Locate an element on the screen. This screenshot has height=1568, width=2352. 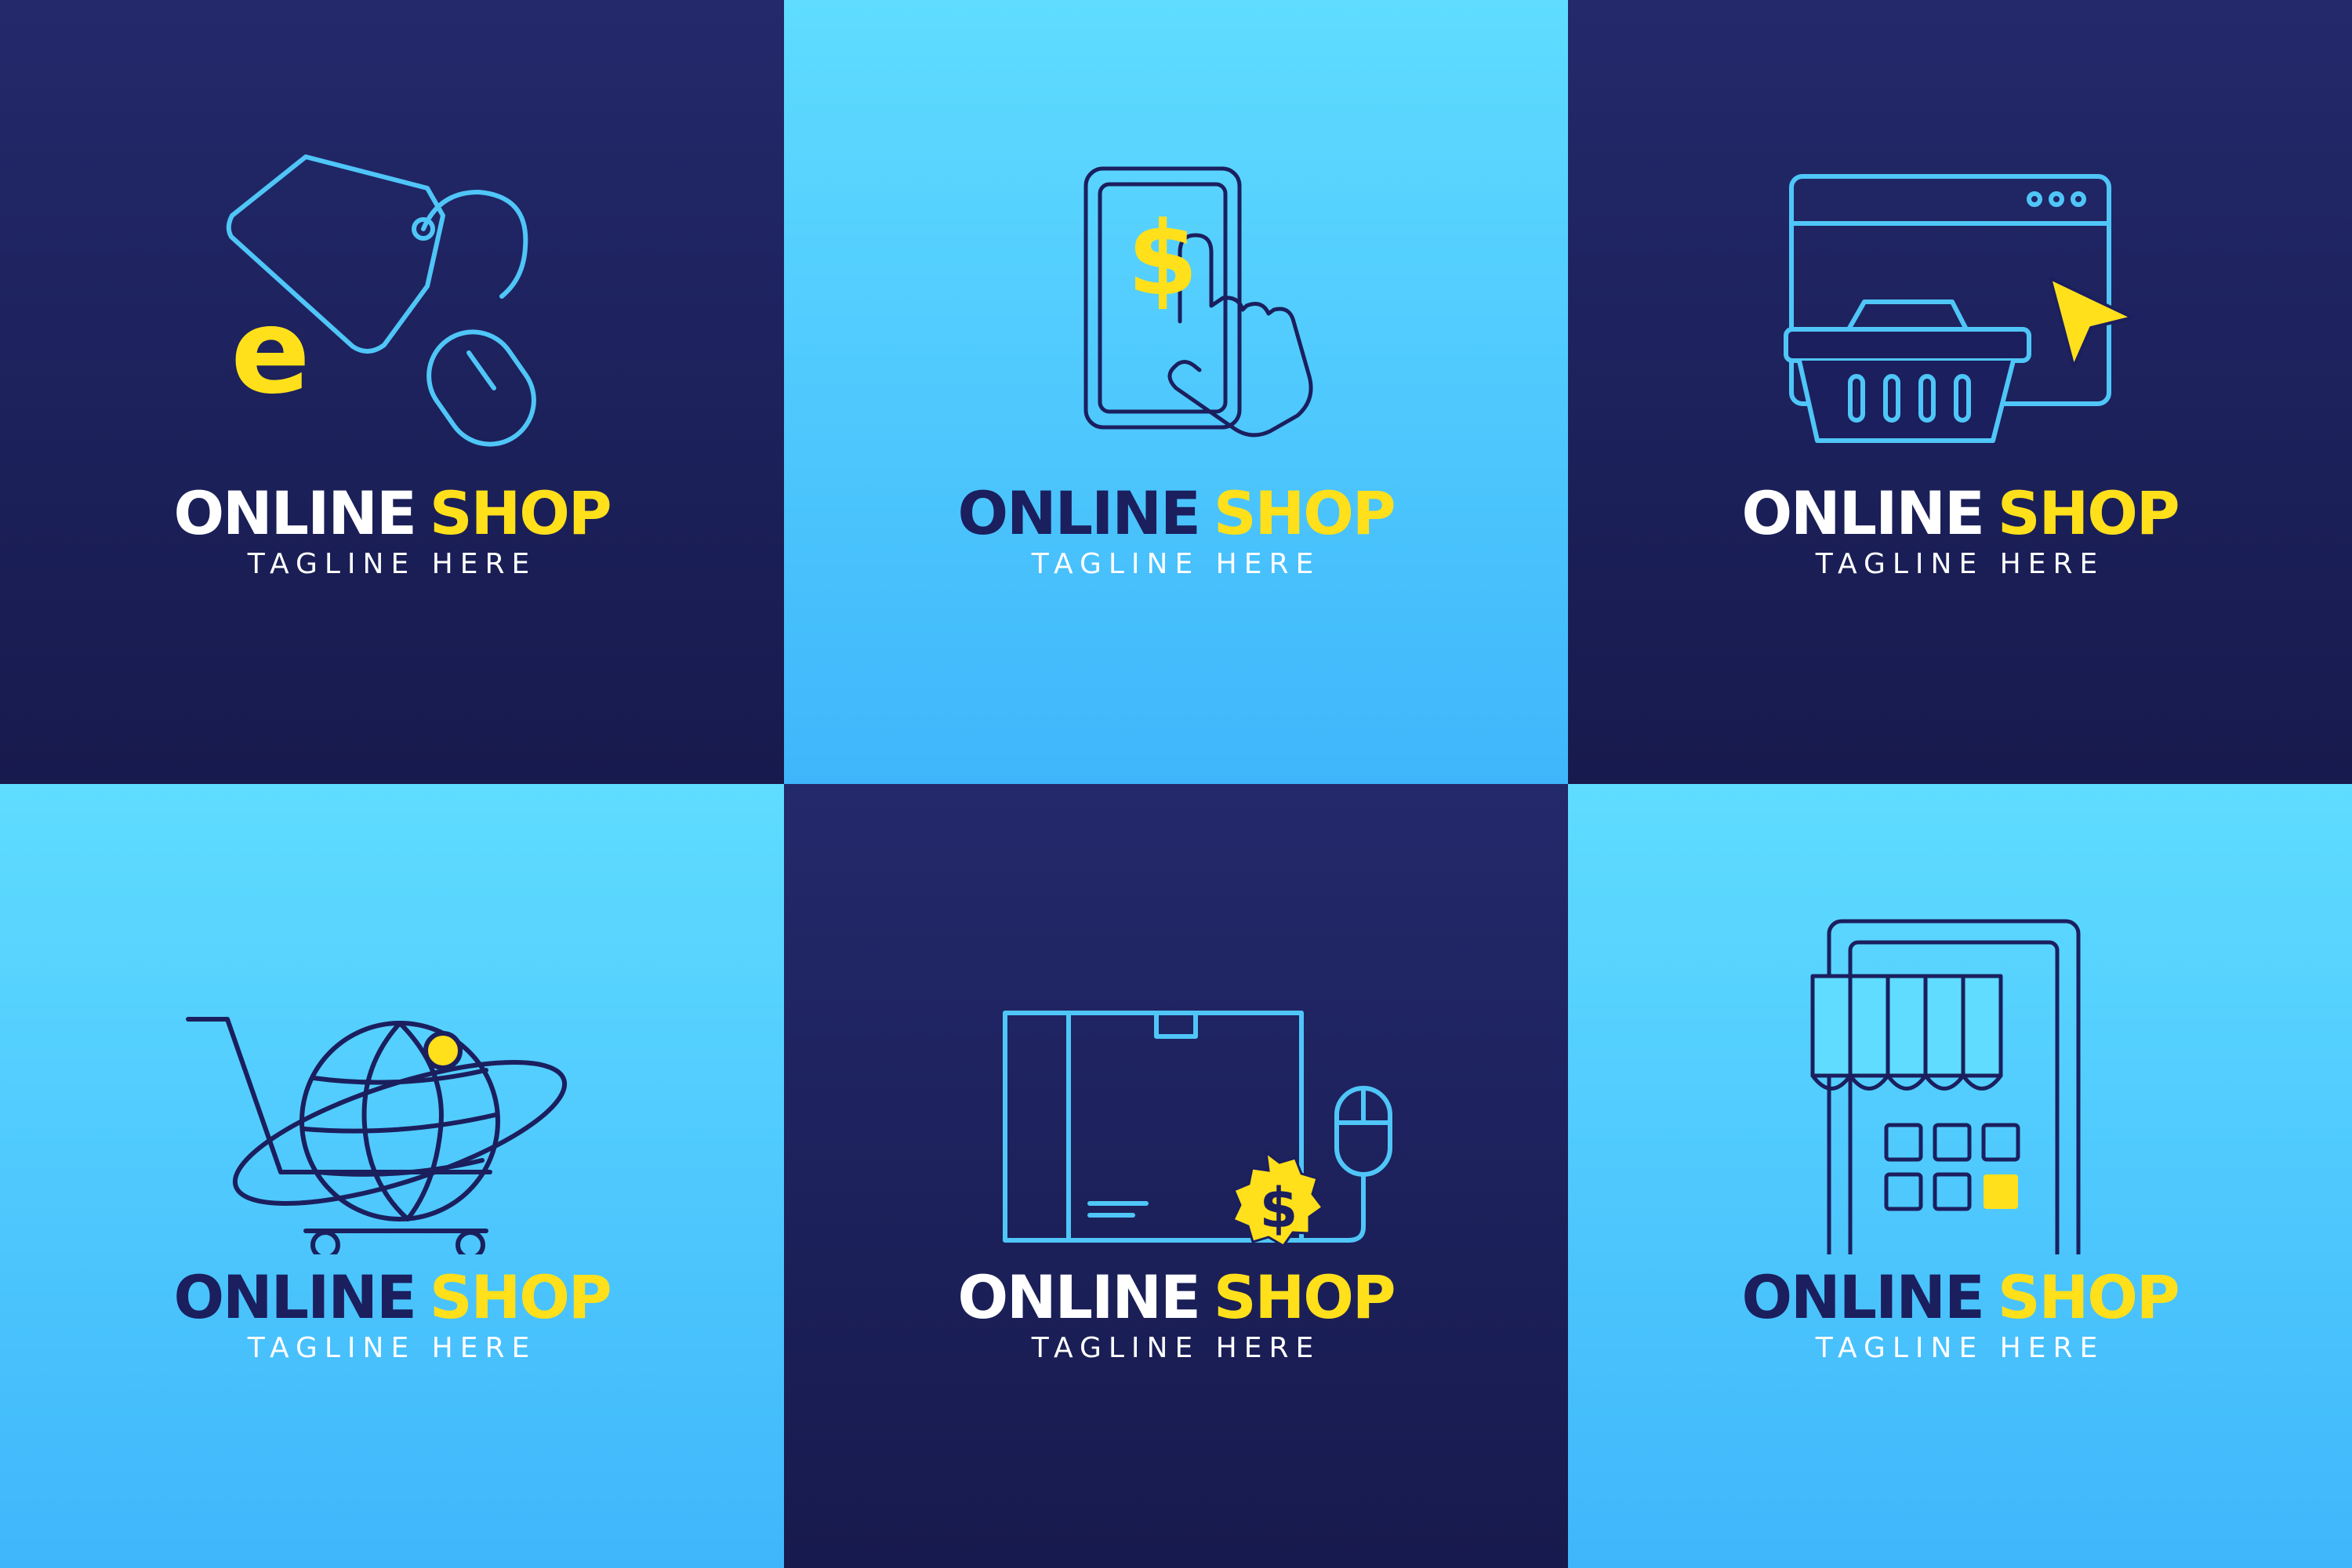
letter-e-glyph: e is located at coordinates (270, 352).